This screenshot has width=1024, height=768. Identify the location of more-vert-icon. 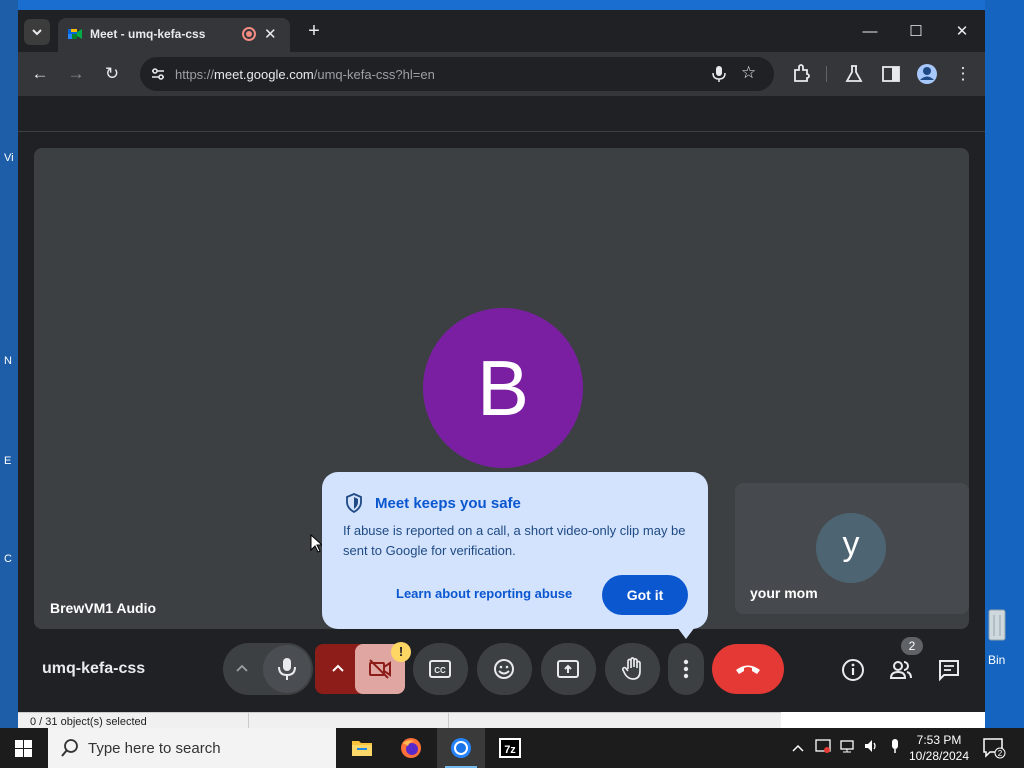
(686, 669).